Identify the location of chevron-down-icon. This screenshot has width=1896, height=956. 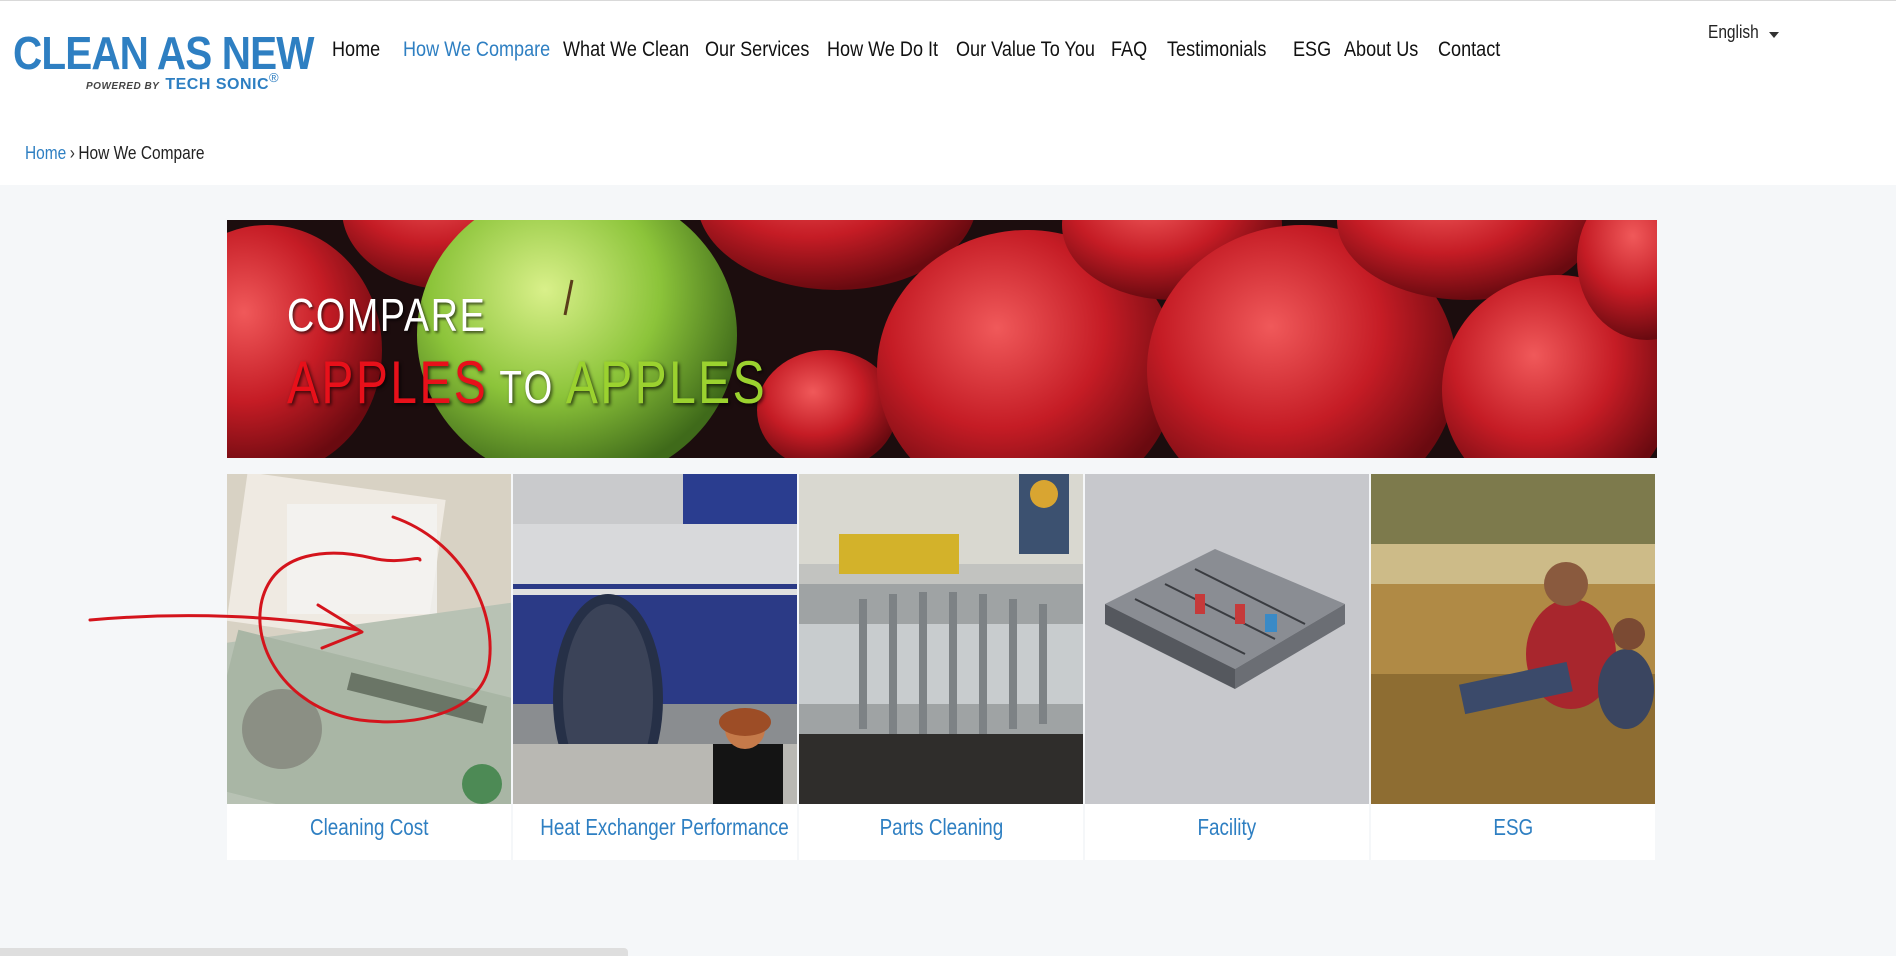
(1774, 35).